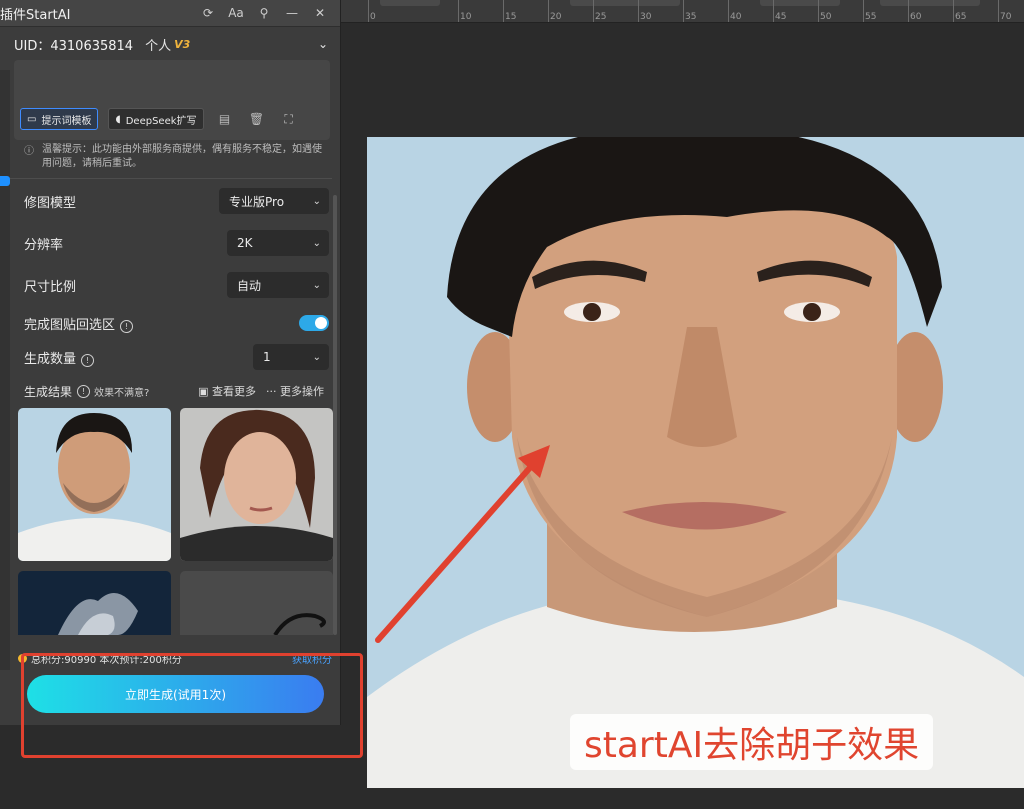 This screenshot has height=809, width=1024. Describe the element at coordinates (182, 44) in the screenshot. I see `version-badge: V3` at that location.